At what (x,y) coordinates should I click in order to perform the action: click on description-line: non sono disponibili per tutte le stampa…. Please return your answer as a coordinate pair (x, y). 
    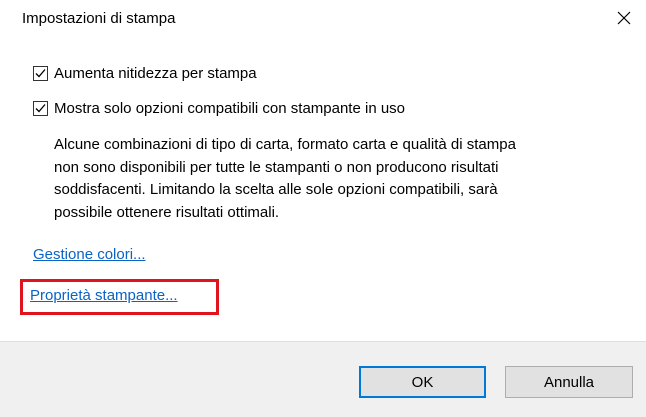
    Looking at the image, I should click on (276, 167).